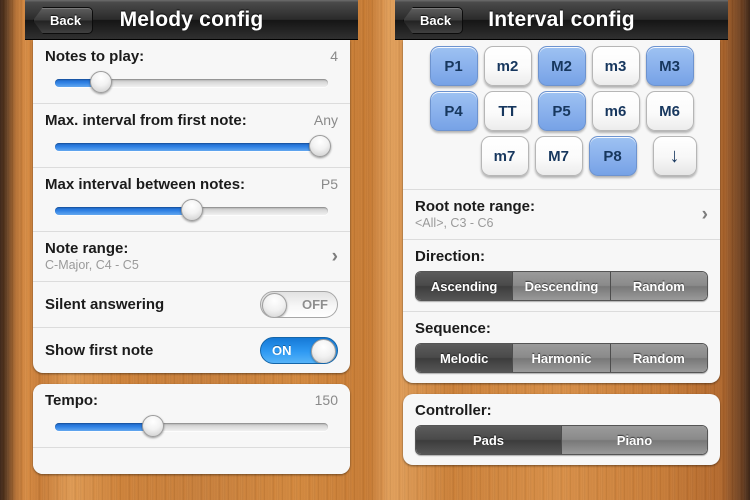 This screenshot has height=500, width=750. What do you see at coordinates (658, 358) in the screenshot?
I see `sequence-option-random: Random` at bounding box center [658, 358].